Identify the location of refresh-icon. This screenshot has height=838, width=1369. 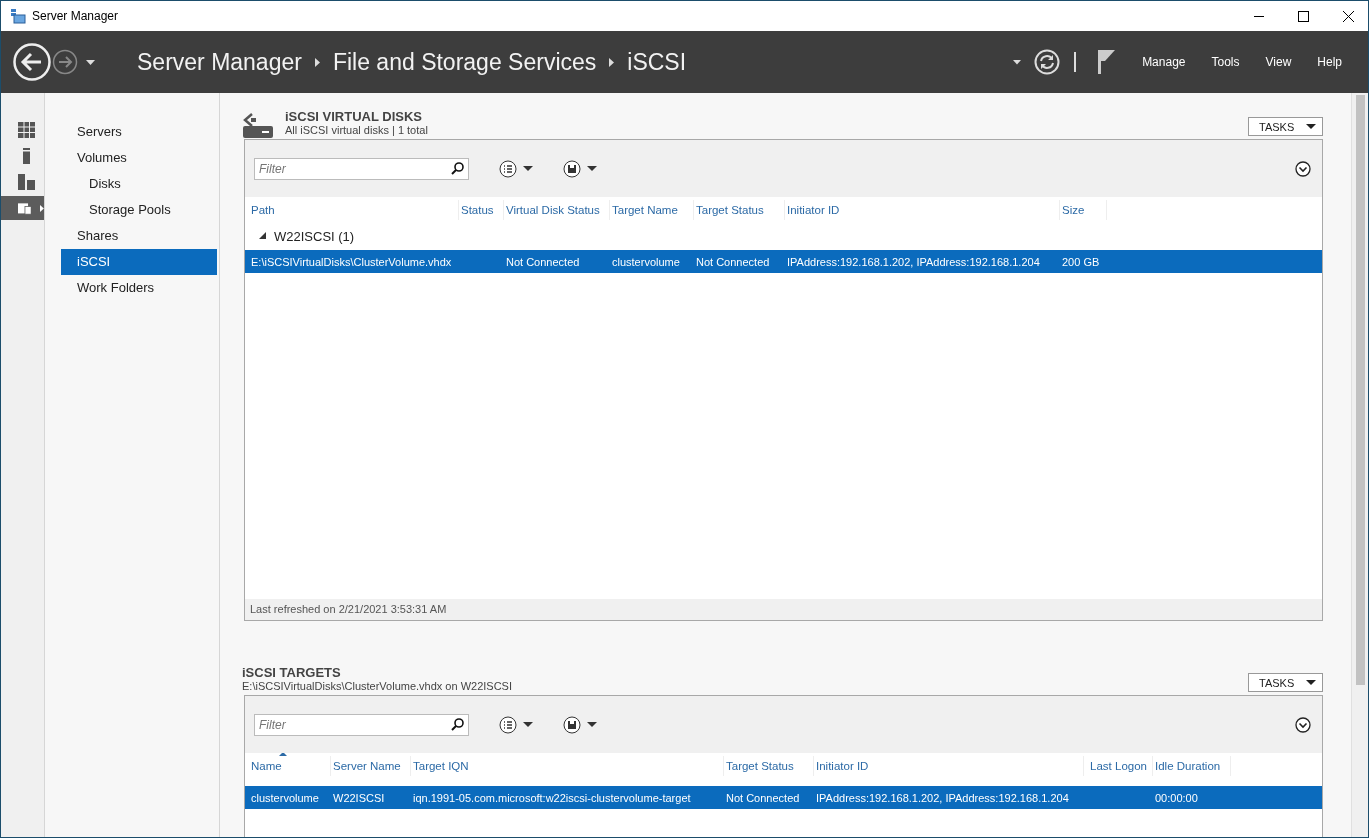
(1047, 62).